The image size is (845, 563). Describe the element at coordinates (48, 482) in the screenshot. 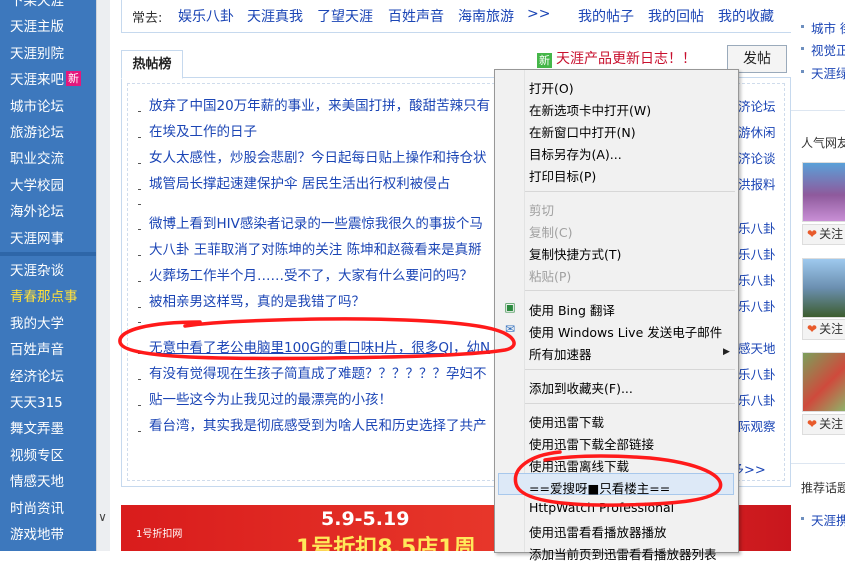

I see `nav-item: 情感天地` at that location.